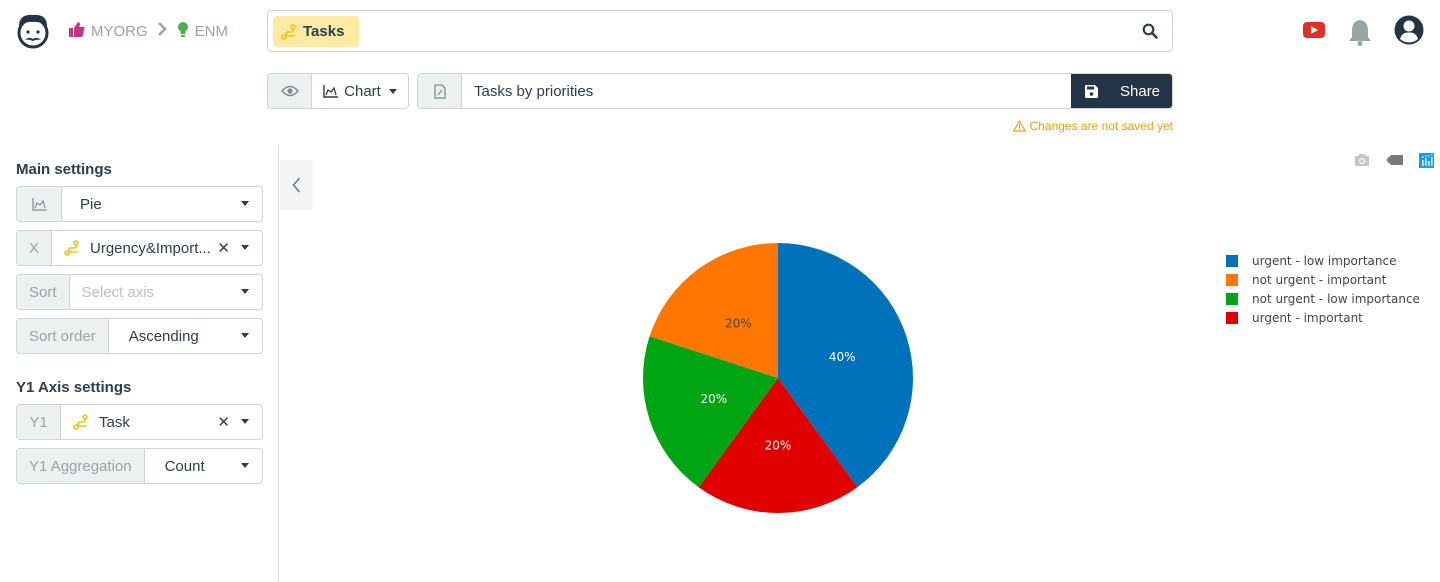  What do you see at coordinates (1307, 317) in the screenshot?
I see `legend-label: urgent - important` at bounding box center [1307, 317].